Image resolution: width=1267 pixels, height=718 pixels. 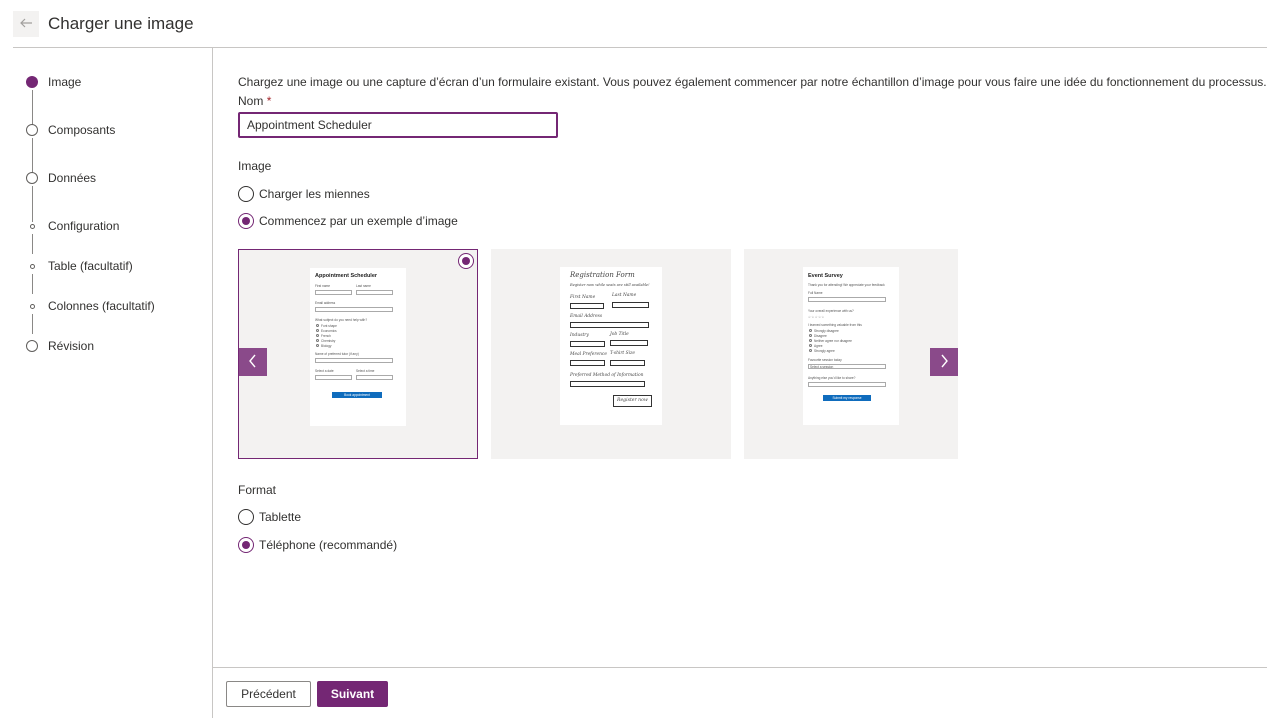 What do you see at coordinates (583, 297) in the screenshot?
I see `thumb-text: First Name` at bounding box center [583, 297].